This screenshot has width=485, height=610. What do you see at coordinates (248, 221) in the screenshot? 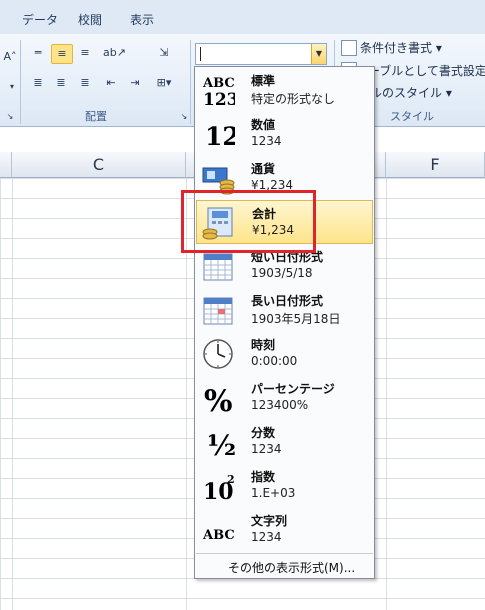
I see `annotation-highlight-box` at bounding box center [248, 221].